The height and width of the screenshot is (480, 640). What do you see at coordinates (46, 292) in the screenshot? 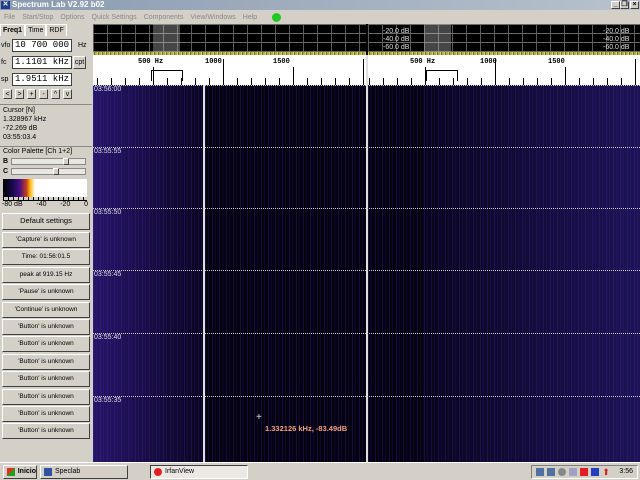
I see `panel-button: 'Pause' is unknown` at bounding box center [46, 292].